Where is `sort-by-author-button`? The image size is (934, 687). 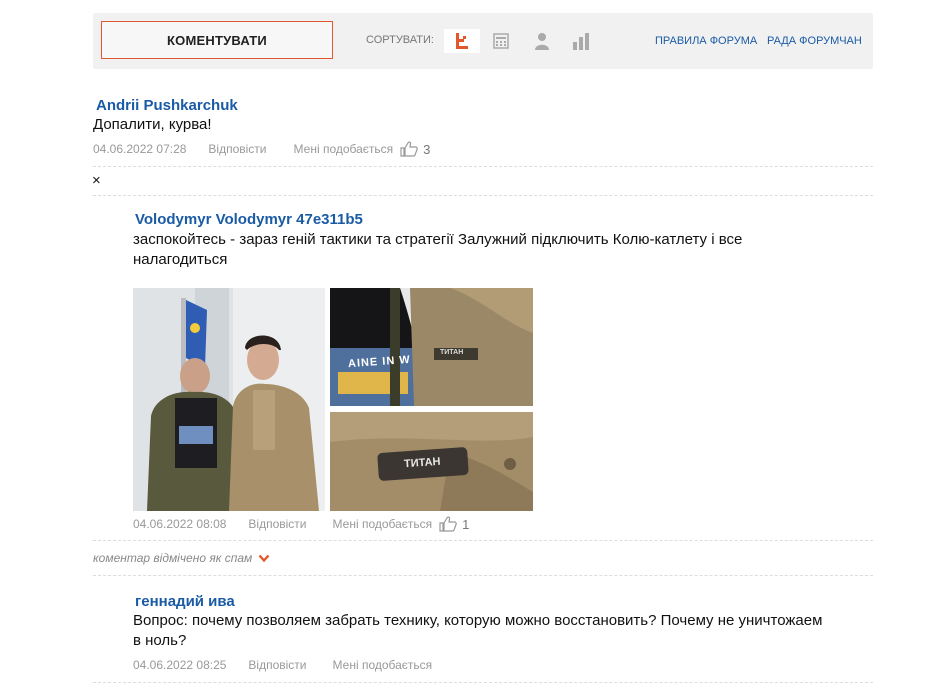 sort-by-author-button is located at coordinates (542, 41).